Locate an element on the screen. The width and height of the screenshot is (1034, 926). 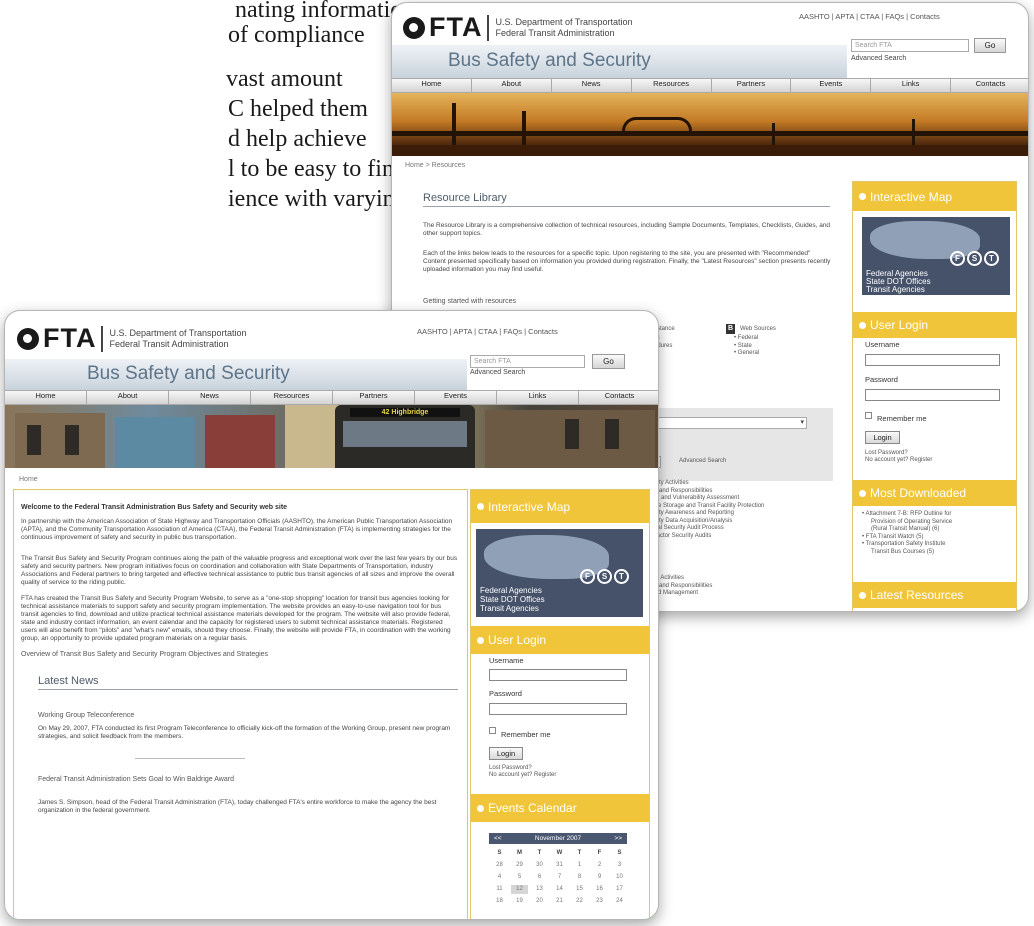
download-label: (Rural Transit Manual) (6) is located at coordinates (907, 530).